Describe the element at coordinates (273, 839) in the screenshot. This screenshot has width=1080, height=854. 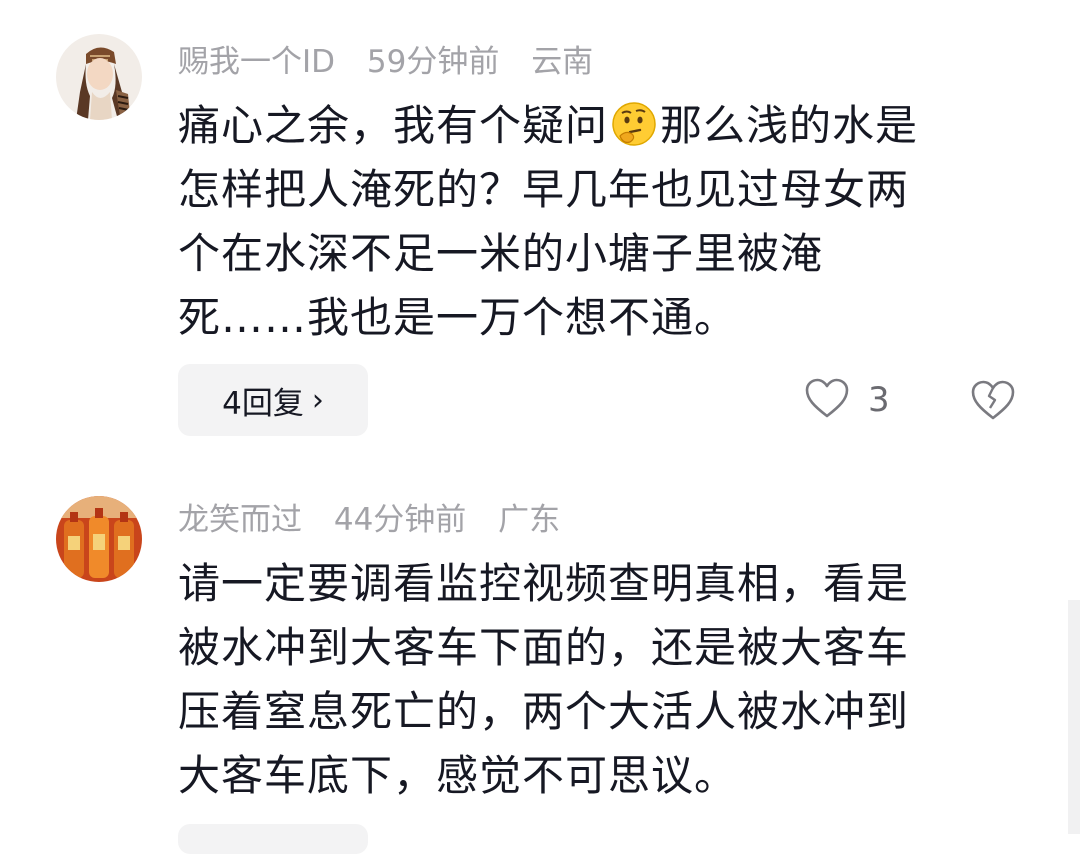
I see `view-replies-button` at that location.